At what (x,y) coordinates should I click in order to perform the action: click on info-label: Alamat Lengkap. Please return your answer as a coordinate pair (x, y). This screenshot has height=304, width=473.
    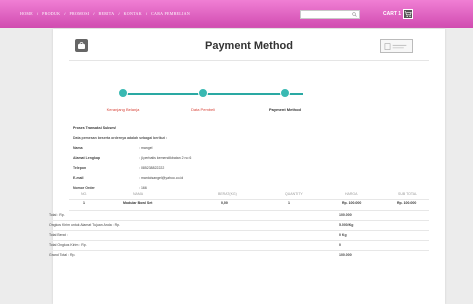
    Looking at the image, I should click on (87, 158).